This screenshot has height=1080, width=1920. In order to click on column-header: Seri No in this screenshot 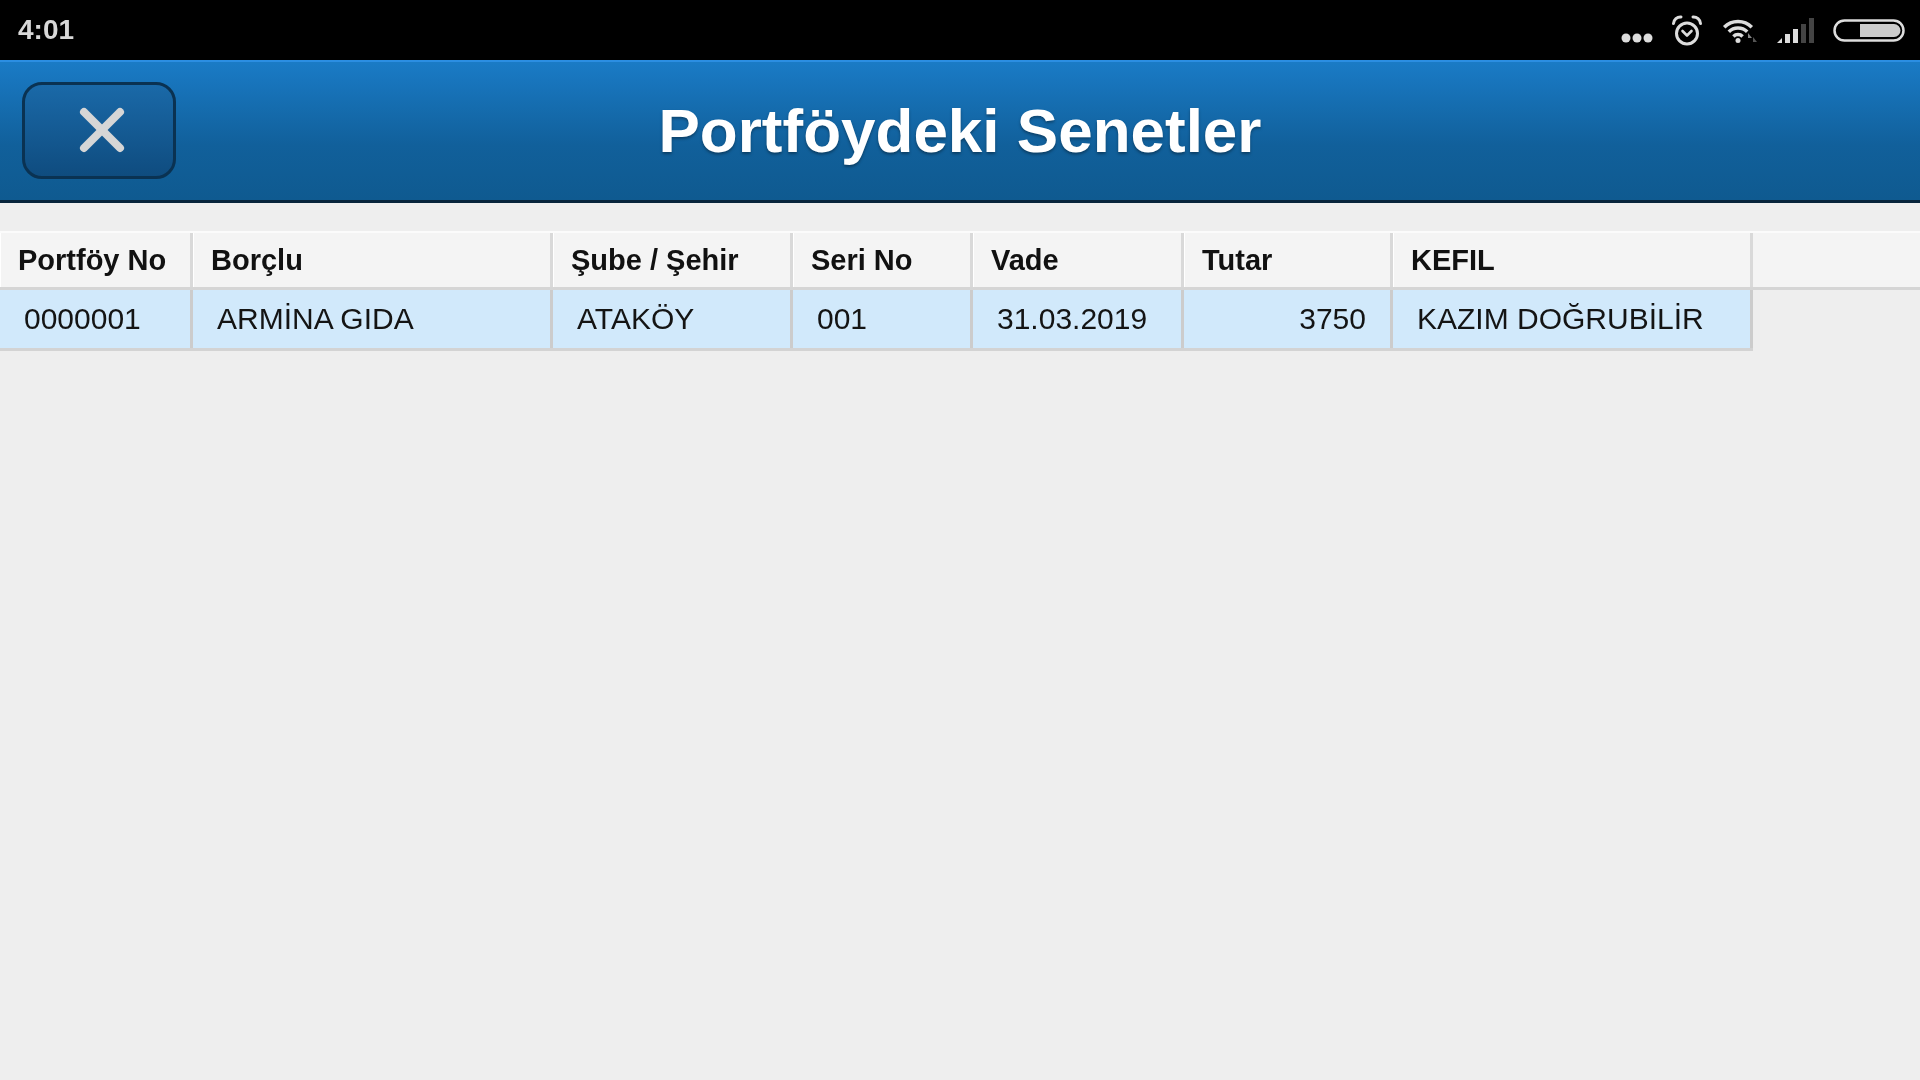, I will do `click(883, 260)`.